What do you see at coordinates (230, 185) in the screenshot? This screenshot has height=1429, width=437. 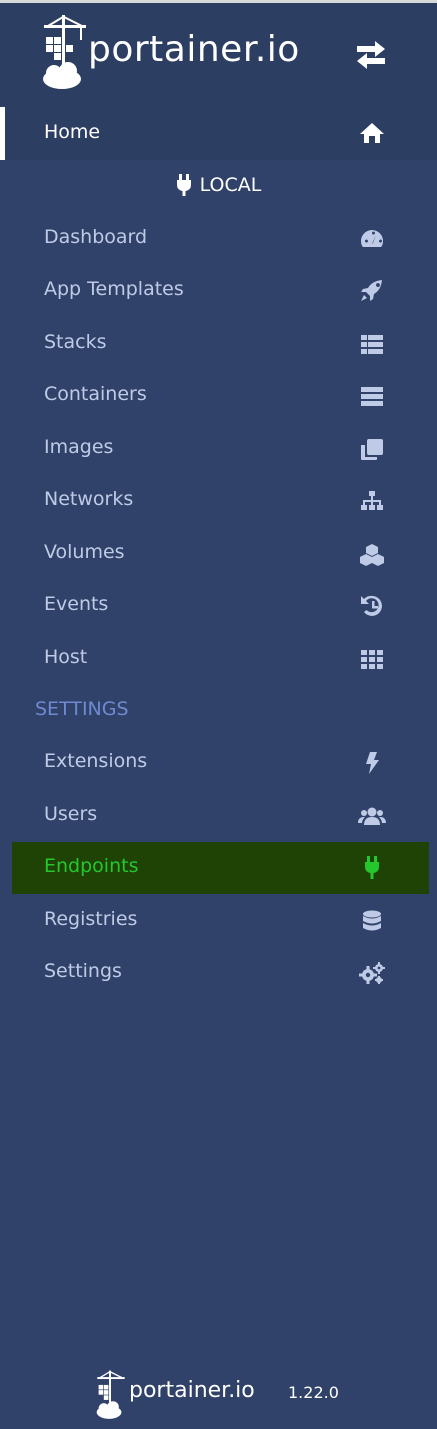 I see `endpoint-name: LOCAL` at bounding box center [230, 185].